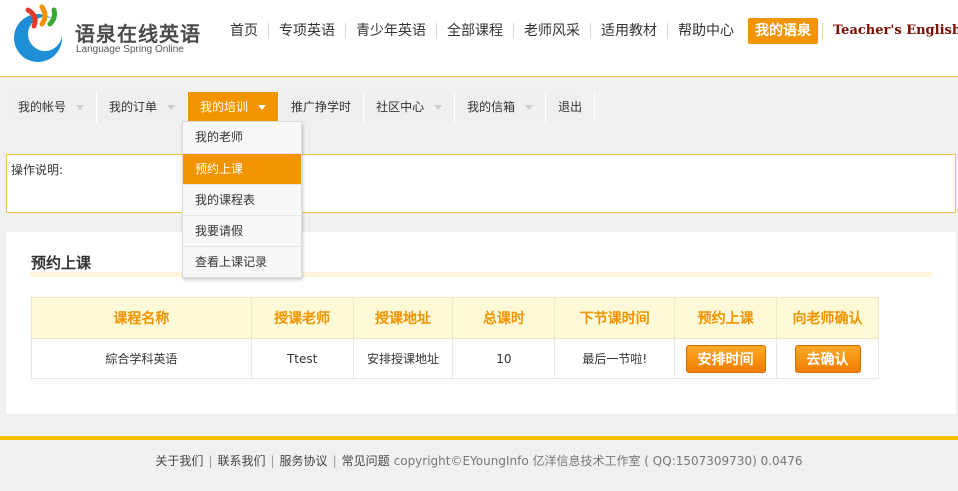 Image resolution: width=958 pixels, height=491 pixels. What do you see at coordinates (726, 318) in the screenshot?
I see `column-header: 预约上课` at bounding box center [726, 318].